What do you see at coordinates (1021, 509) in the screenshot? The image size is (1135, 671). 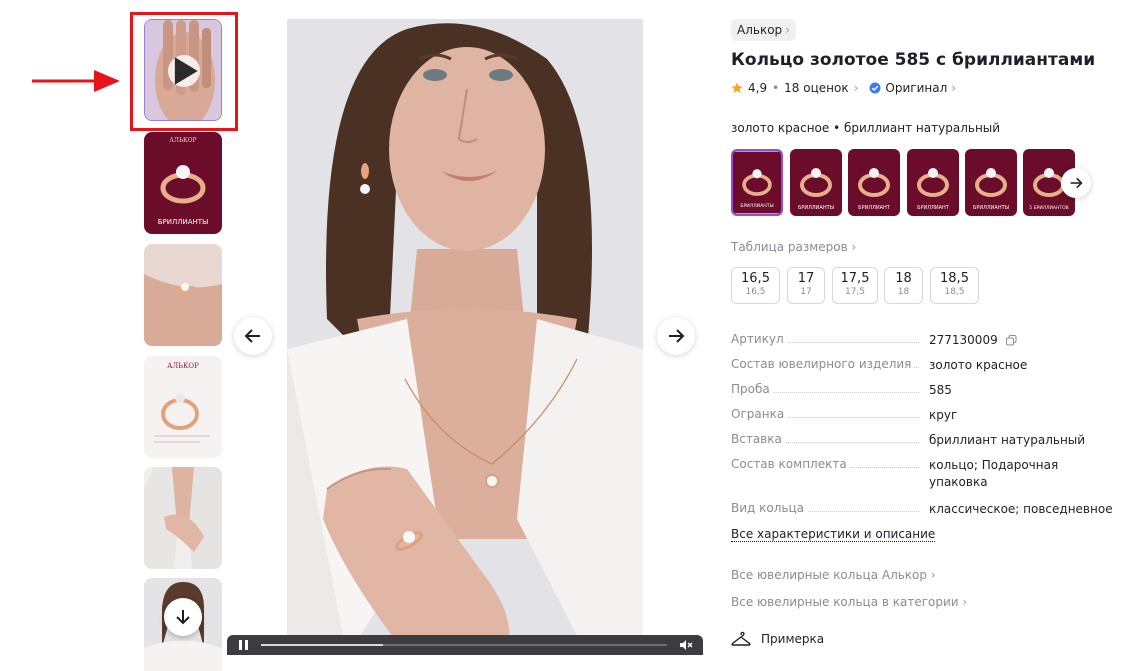 I see `spec-value: классическое; повседневное` at bounding box center [1021, 509].